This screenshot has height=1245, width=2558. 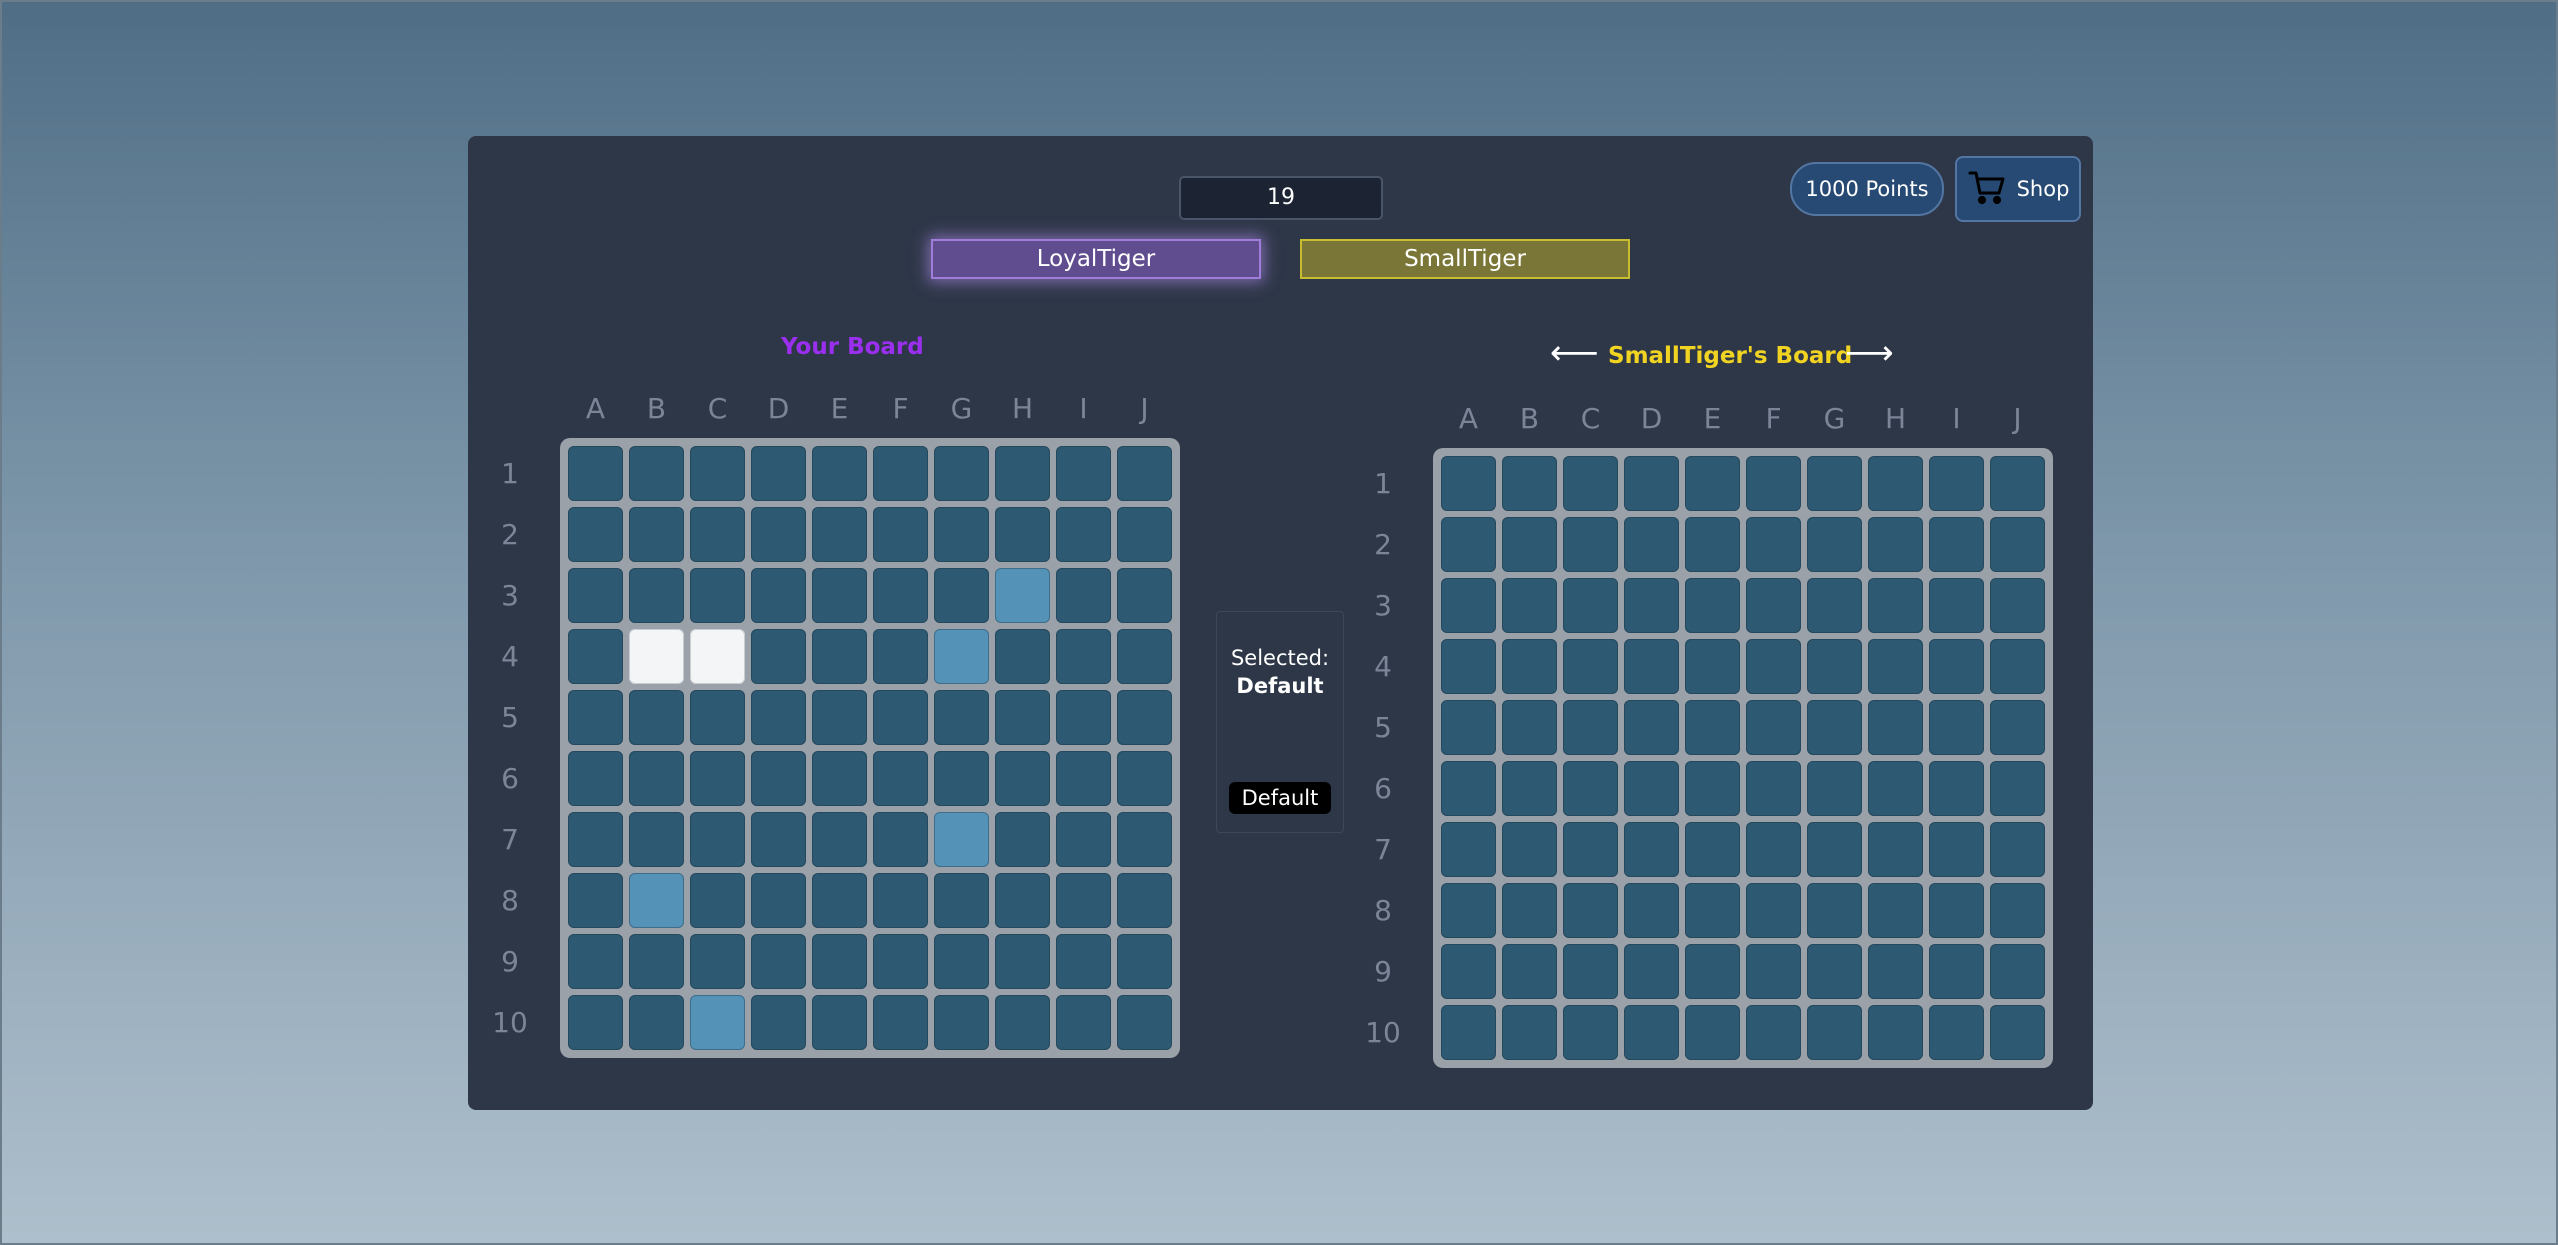 I want to click on opponent-board-cell-a6, so click(x=1468, y=788).